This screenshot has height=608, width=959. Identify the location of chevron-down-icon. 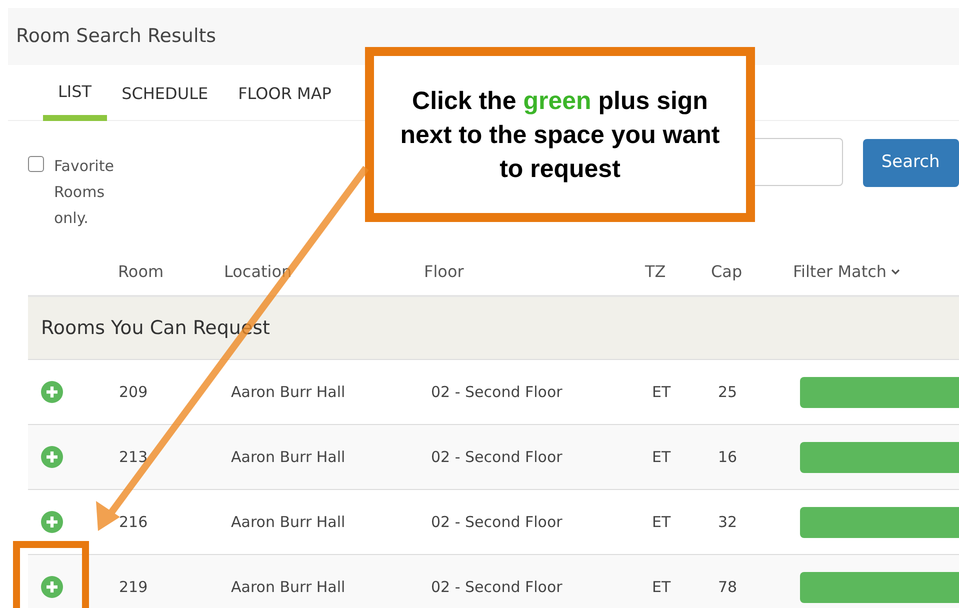
(895, 272).